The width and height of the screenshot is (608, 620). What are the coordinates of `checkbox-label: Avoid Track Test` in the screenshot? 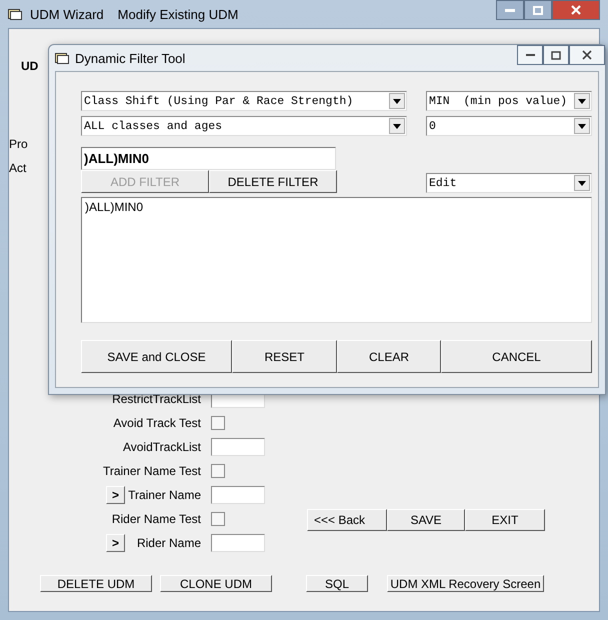 It's located at (157, 423).